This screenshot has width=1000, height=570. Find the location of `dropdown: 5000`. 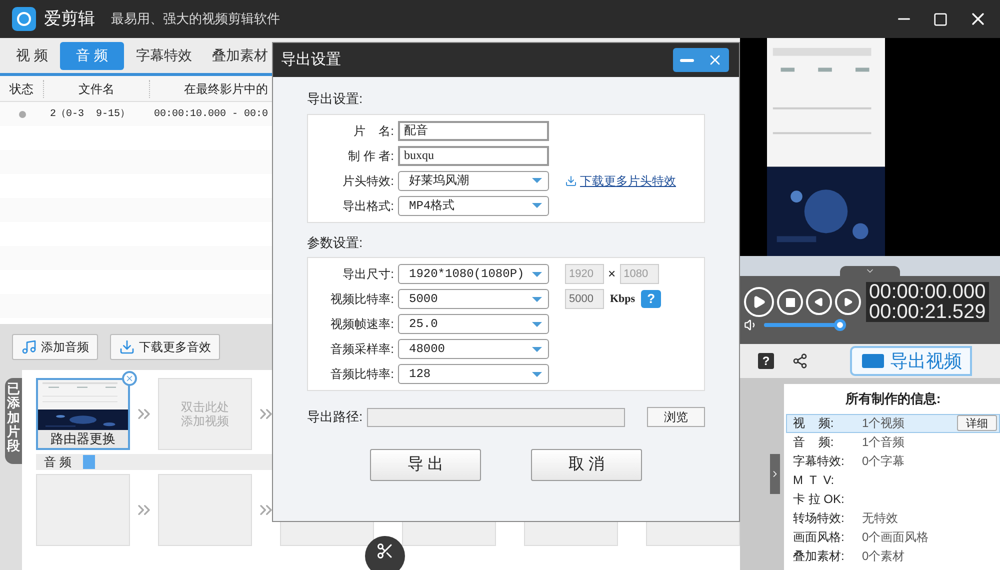

dropdown: 5000 is located at coordinates (473, 299).